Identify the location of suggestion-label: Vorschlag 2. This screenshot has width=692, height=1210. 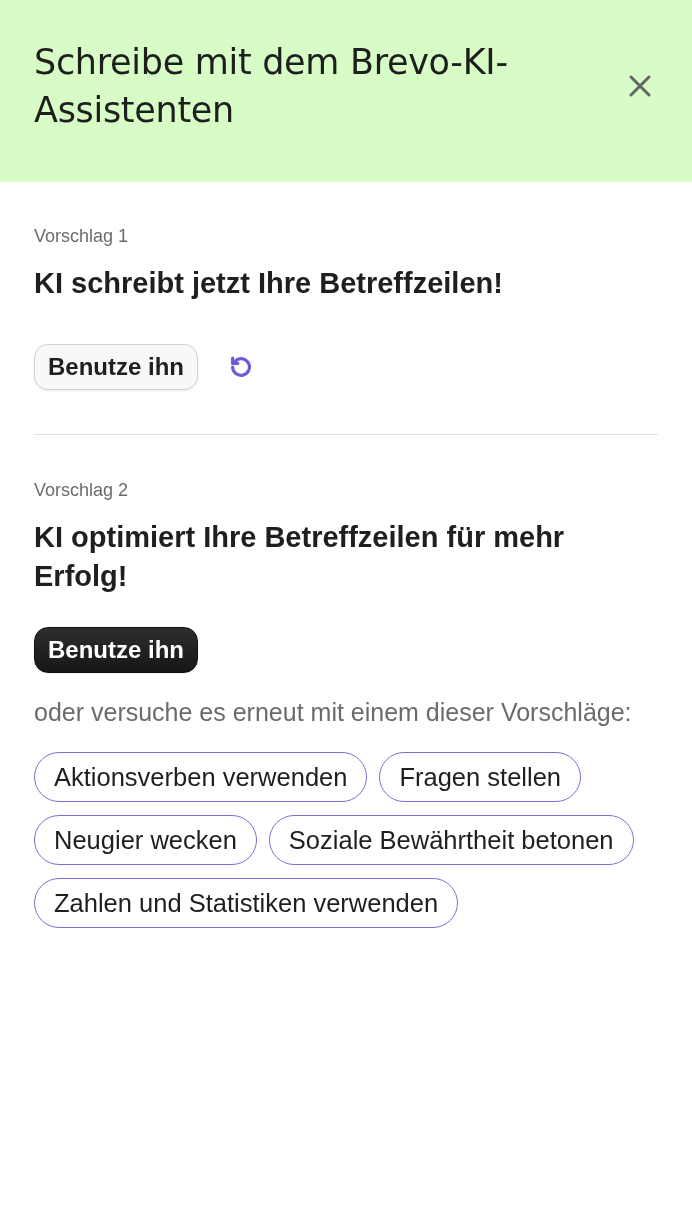
(82, 490).